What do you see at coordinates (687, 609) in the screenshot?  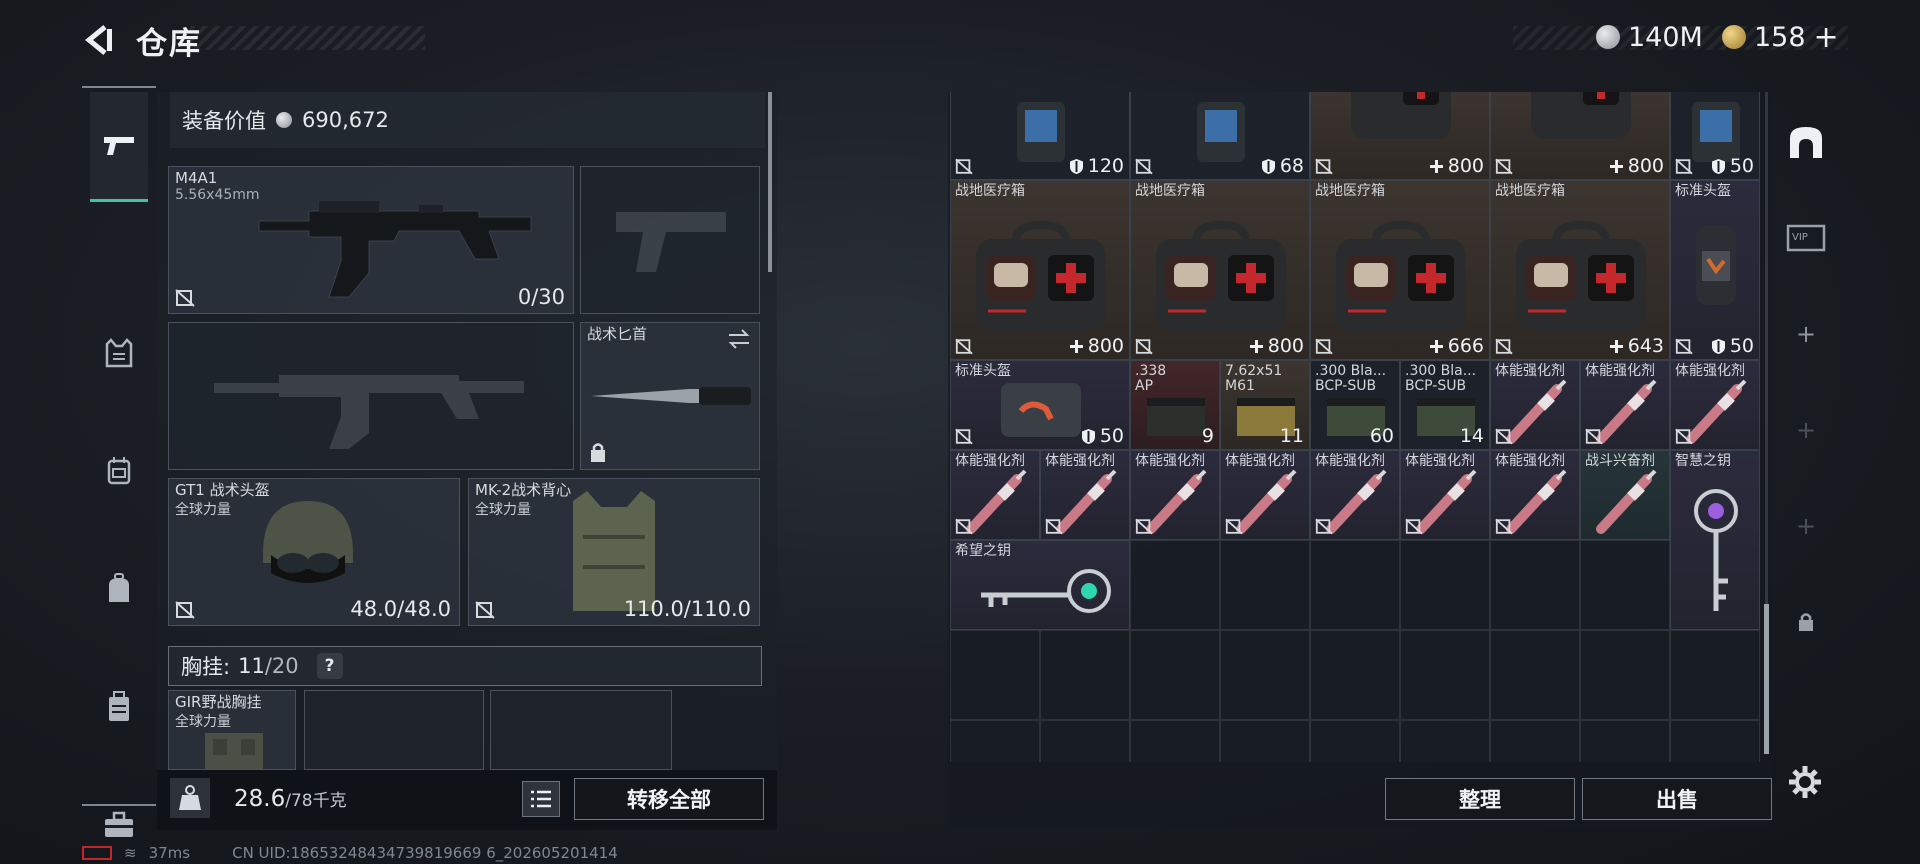 I see `armor-durability: 110.0/110.0` at bounding box center [687, 609].